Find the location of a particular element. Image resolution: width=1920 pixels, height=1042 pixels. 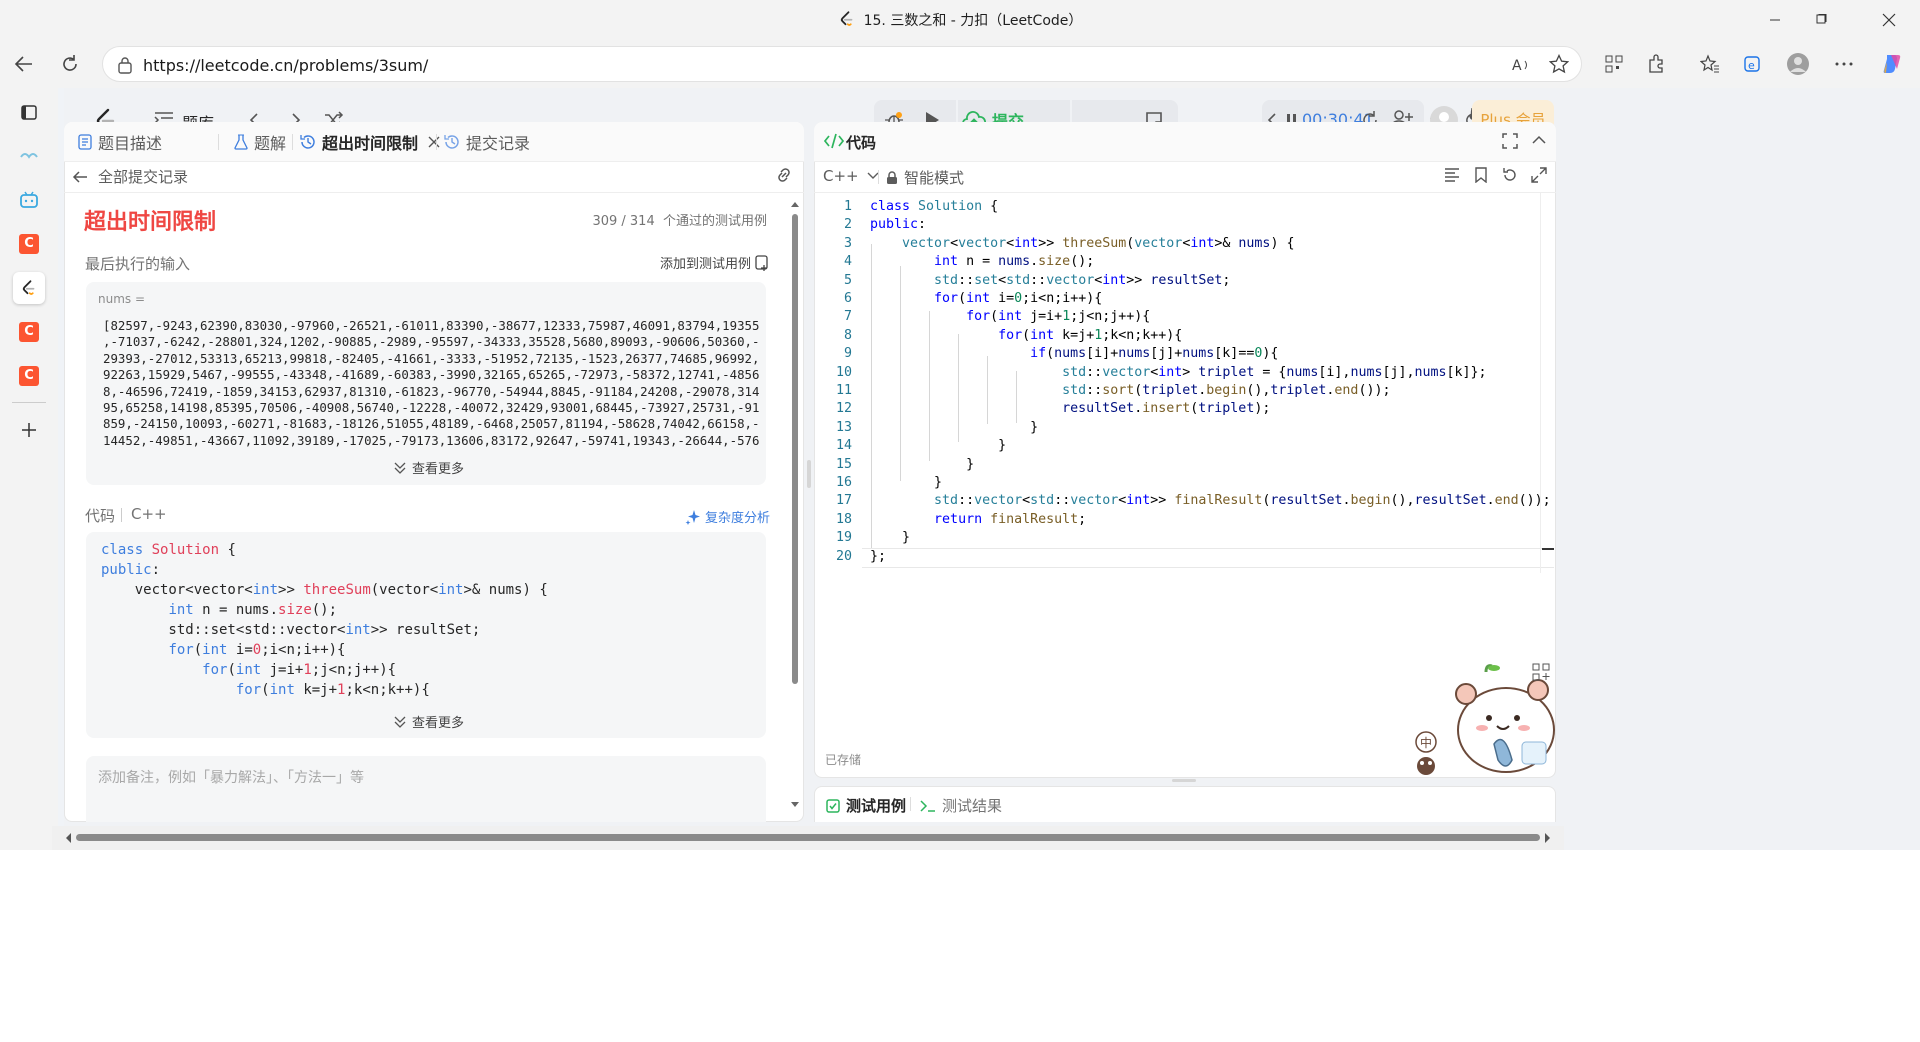

back-row-divider is located at coordinates (434, 192).